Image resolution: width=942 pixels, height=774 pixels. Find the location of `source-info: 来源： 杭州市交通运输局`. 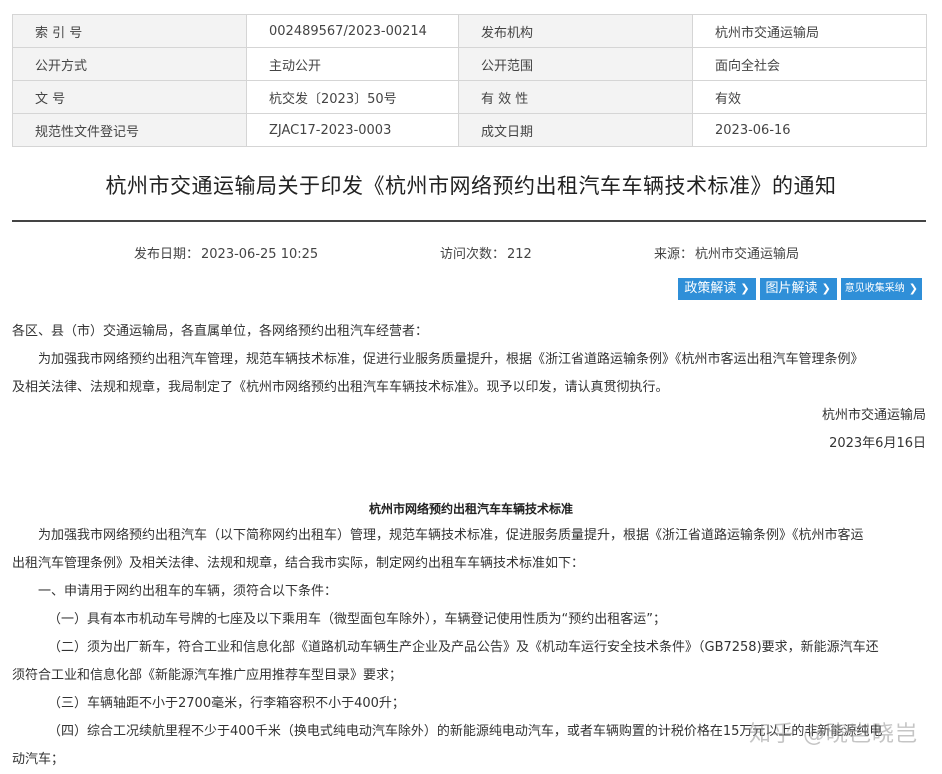

source-info: 来源： 杭州市交通运输局 is located at coordinates (726, 252).